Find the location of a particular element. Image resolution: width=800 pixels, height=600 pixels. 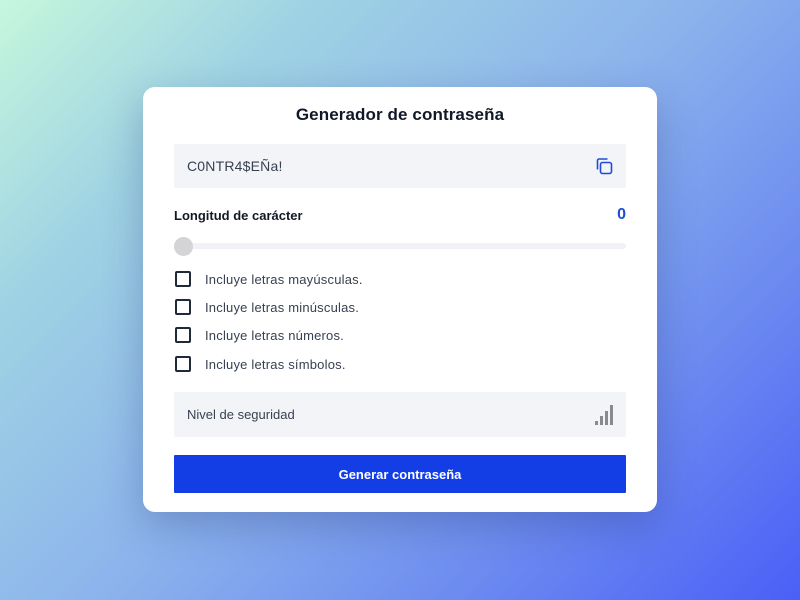

length-label: Longitud de carácter is located at coordinates (238, 215).